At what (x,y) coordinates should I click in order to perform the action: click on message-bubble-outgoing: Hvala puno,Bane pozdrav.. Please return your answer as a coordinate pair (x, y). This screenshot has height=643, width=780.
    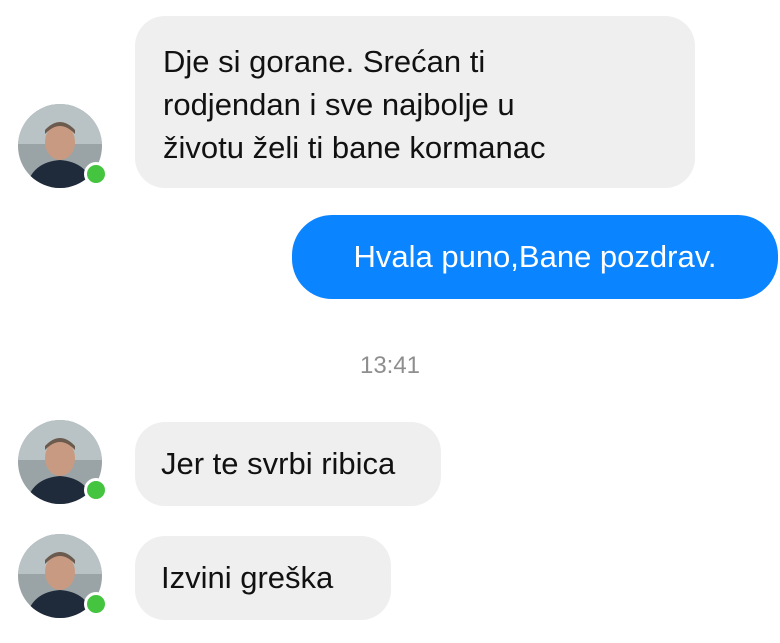
    Looking at the image, I should click on (535, 257).